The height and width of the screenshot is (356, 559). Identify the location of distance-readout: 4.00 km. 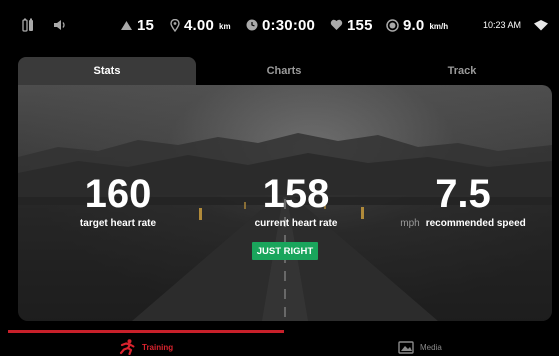
(200, 25).